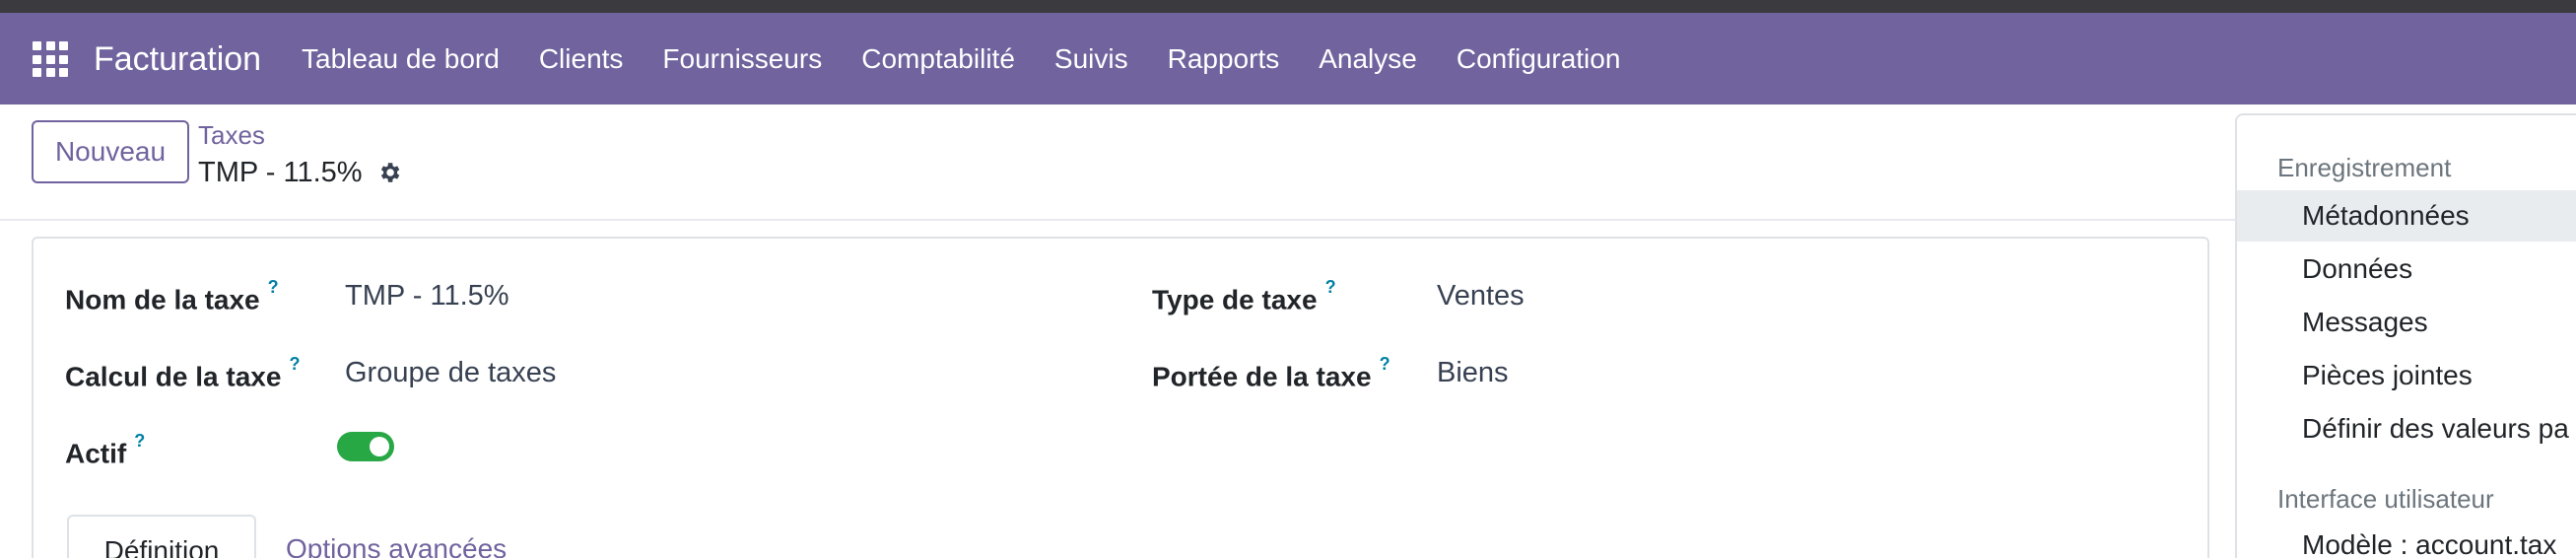 Image resolution: width=2576 pixels, height=558 pixels. I want to click on menu-item-set-defaults: Définir des valeurs pa, so click(2406, 428).